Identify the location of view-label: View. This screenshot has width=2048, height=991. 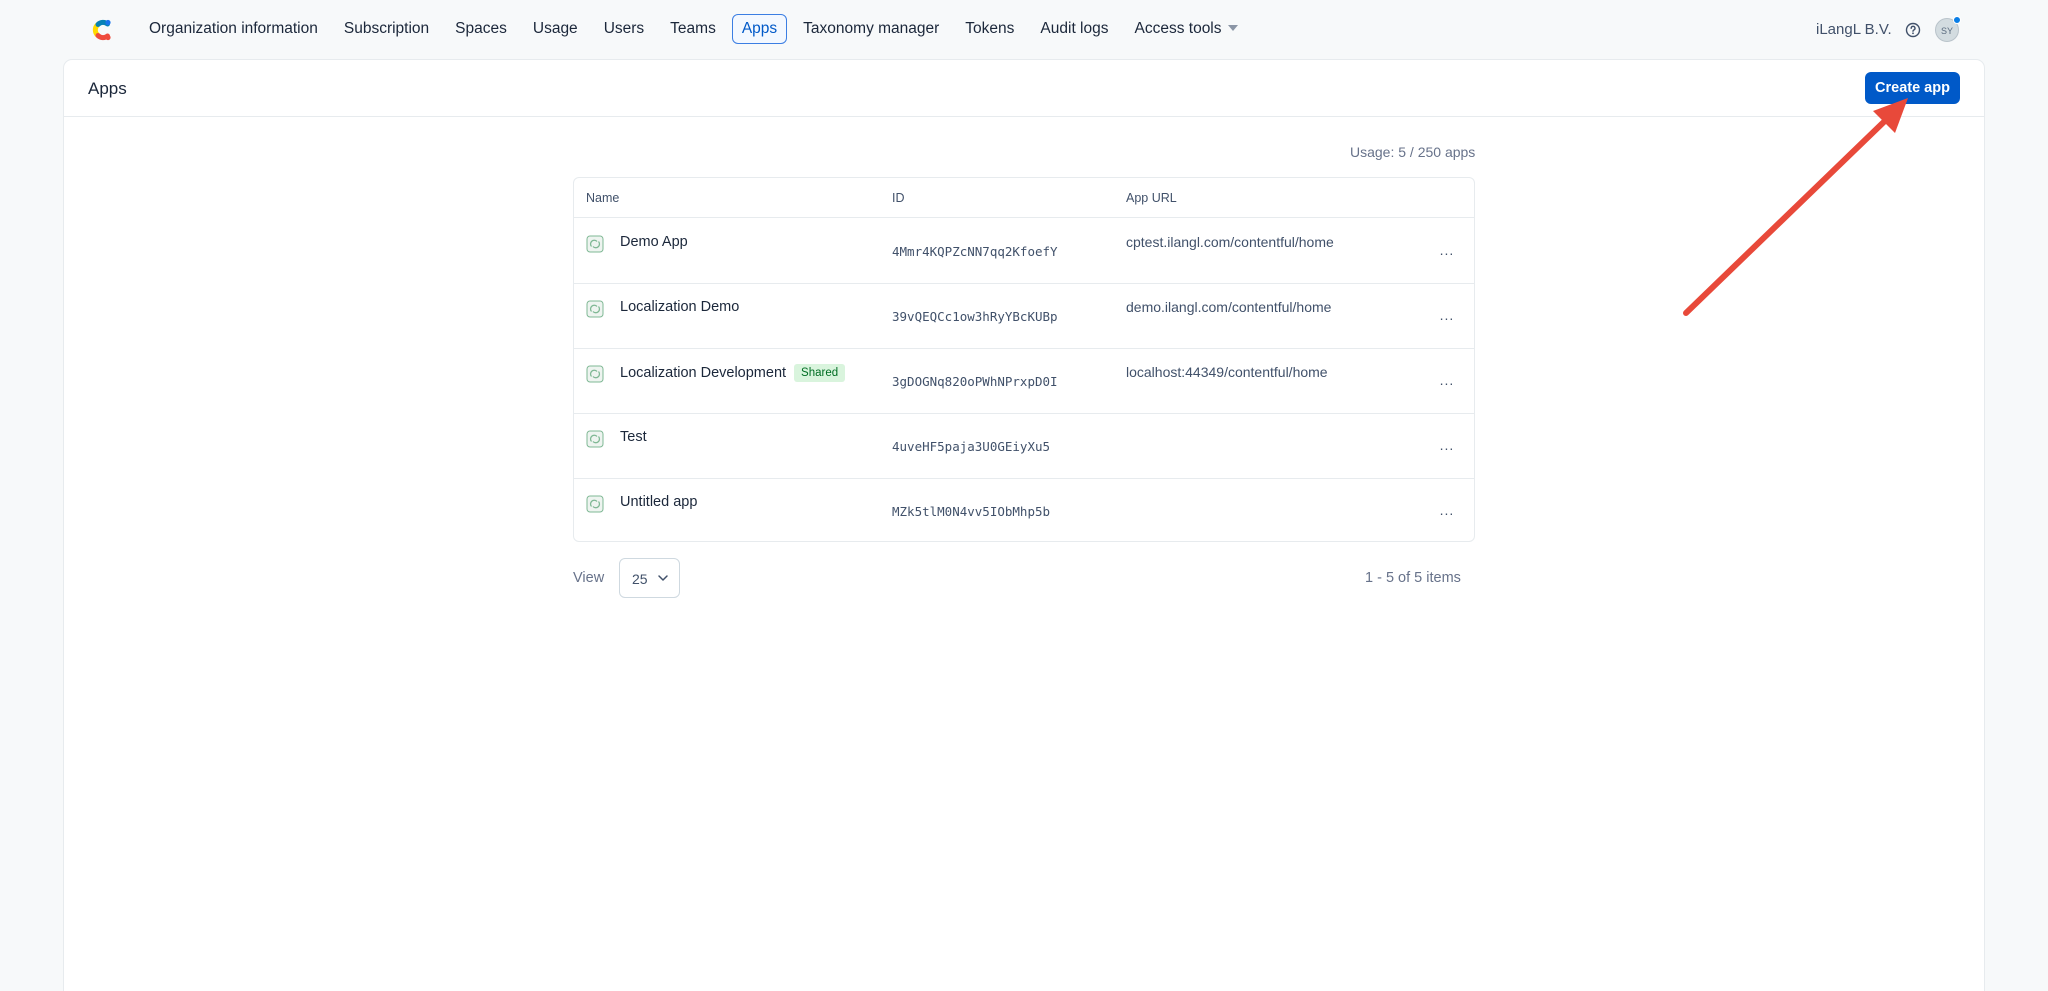
(589, 578).